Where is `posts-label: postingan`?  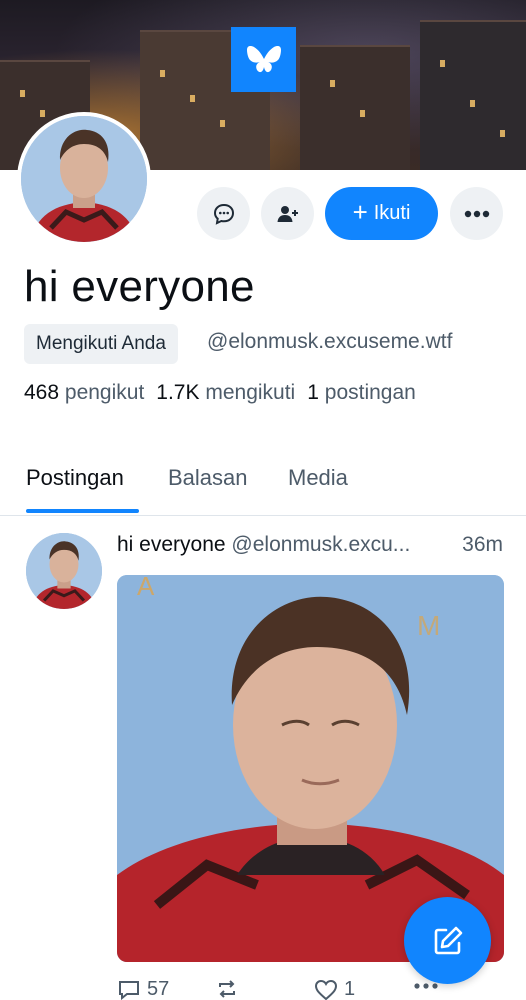
posts-label: postingan is located at coordinates (370, 392).